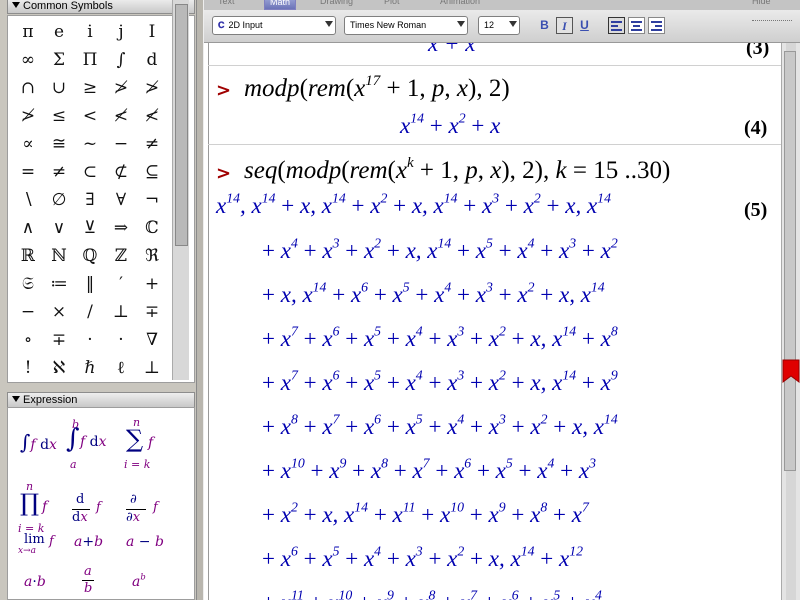  Describe the element at coordinates (90, 172) in the screenshot. I see `symbol-button: ⊂` at that location.